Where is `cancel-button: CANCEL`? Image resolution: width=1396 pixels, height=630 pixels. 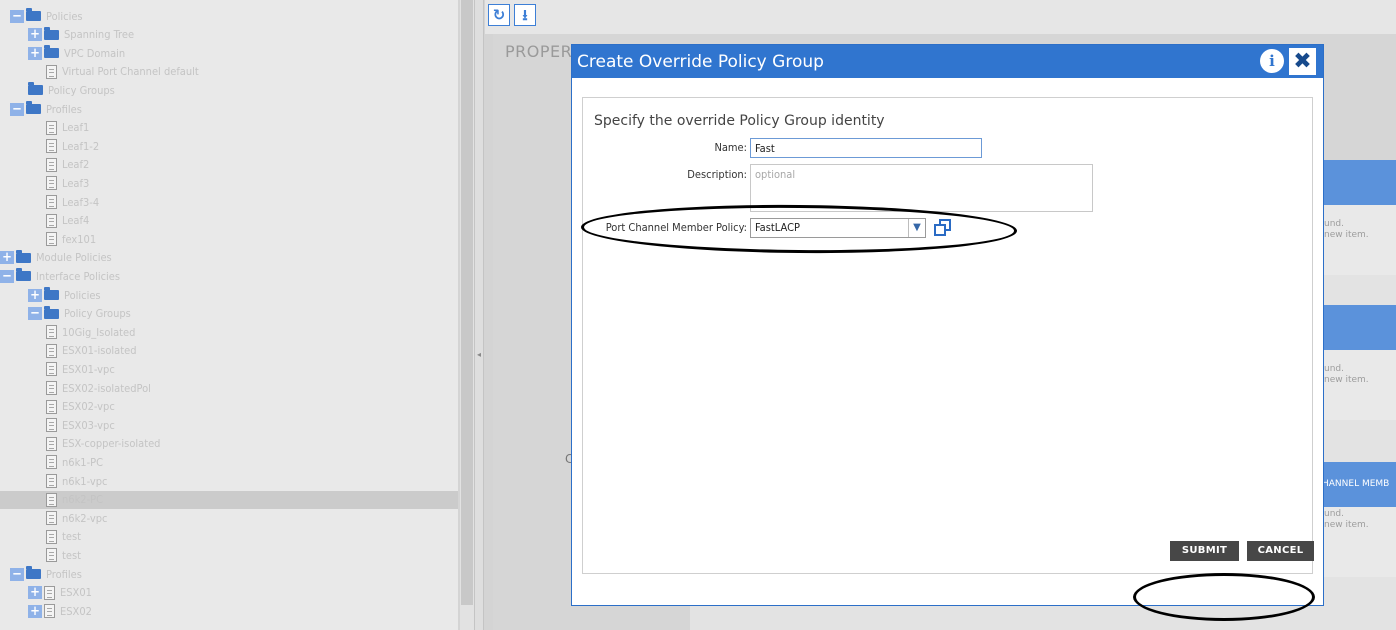
cancel-button: CANCEL is located at coordinates (1280, 551).